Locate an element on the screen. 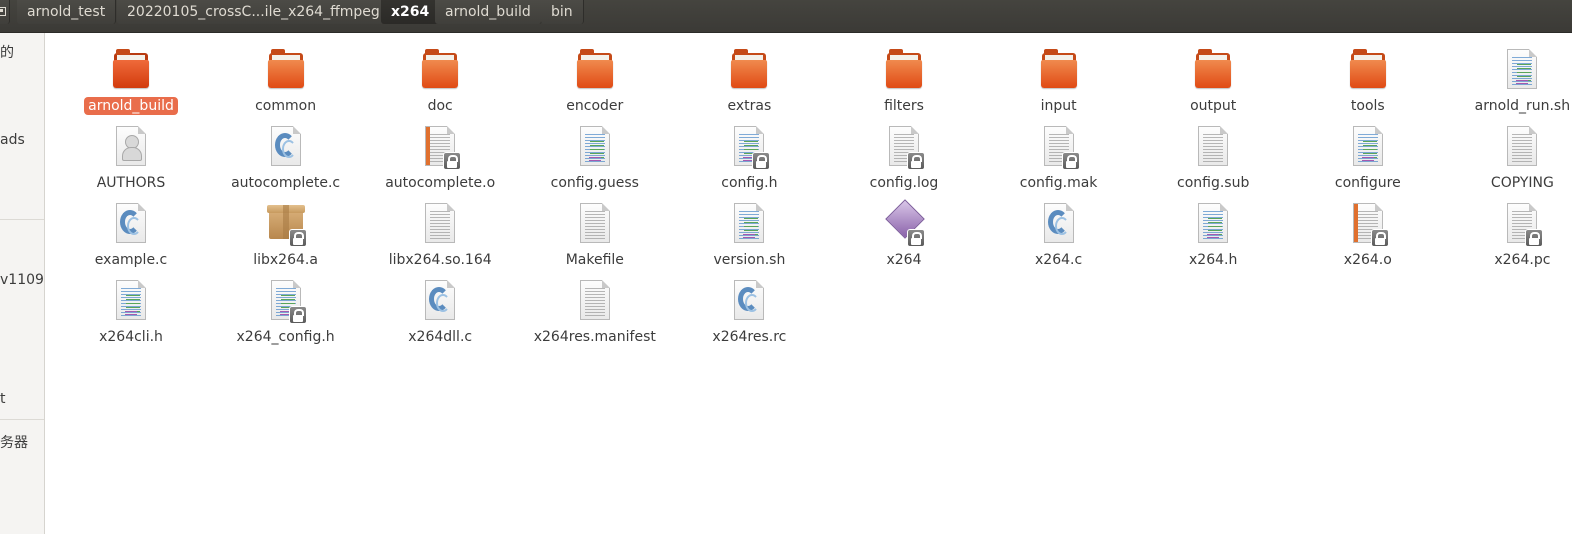 The image size is (1572, 534). file-item: output is located at coordinates (1213, 80).